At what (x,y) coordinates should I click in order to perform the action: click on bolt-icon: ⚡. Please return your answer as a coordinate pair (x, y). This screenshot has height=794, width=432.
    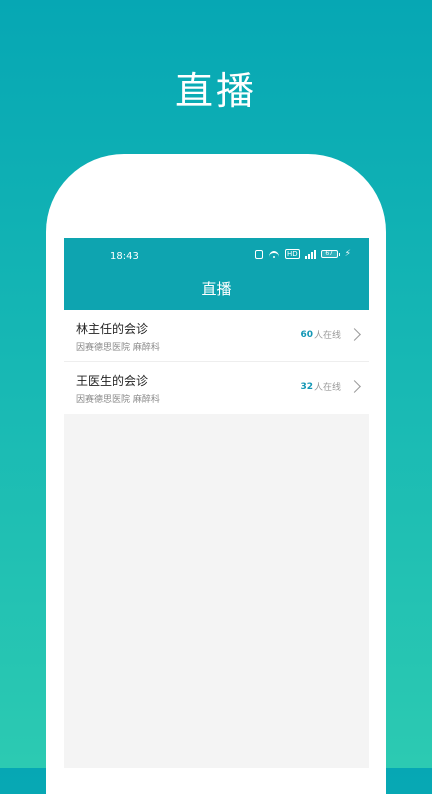
    Looking at the image, I should click on (347, 254).